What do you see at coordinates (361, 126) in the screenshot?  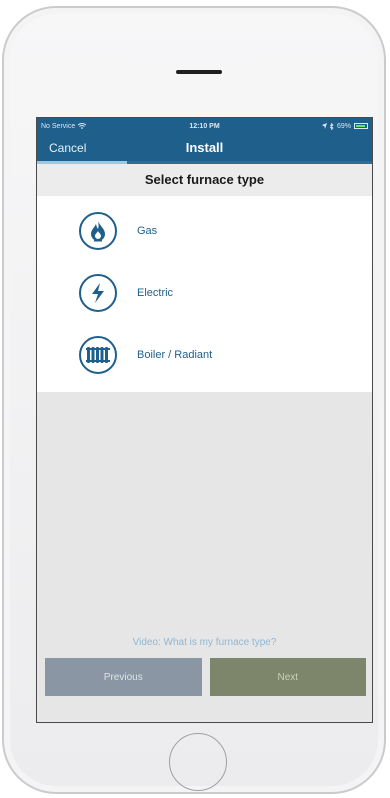 I see `battery-icon` at bounding box center [361, 126].